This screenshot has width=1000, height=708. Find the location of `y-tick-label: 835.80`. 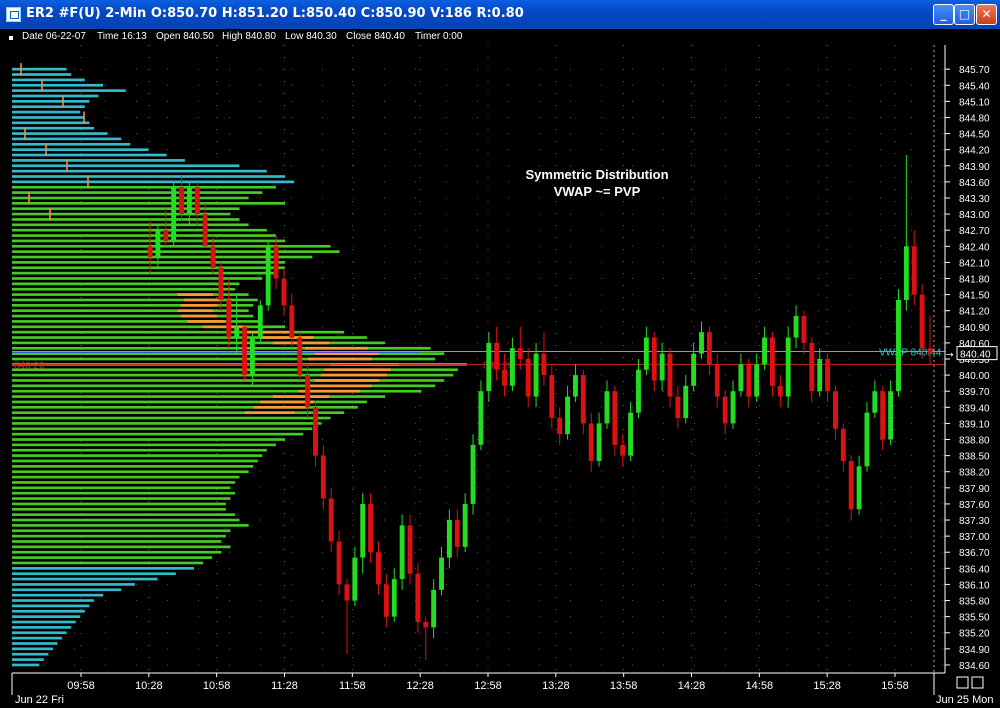

y-tick-label: 835.80 is located at coordinates (974, 602).